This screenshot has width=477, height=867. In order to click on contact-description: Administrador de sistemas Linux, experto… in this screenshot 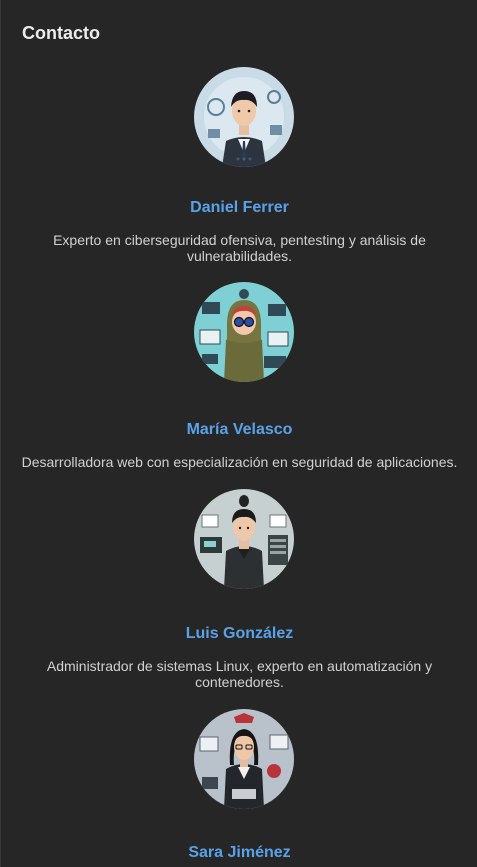, I will do `click(239, 674)`.